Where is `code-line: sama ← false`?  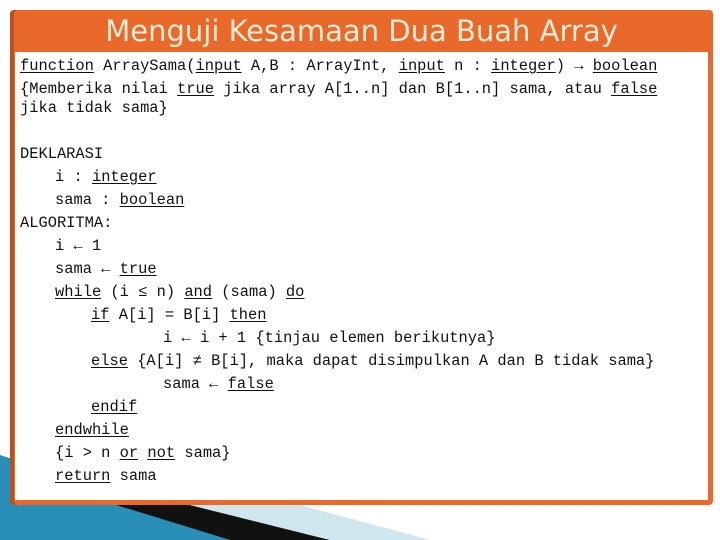
code-line: sama ← false is located at coordinates (218, 384).